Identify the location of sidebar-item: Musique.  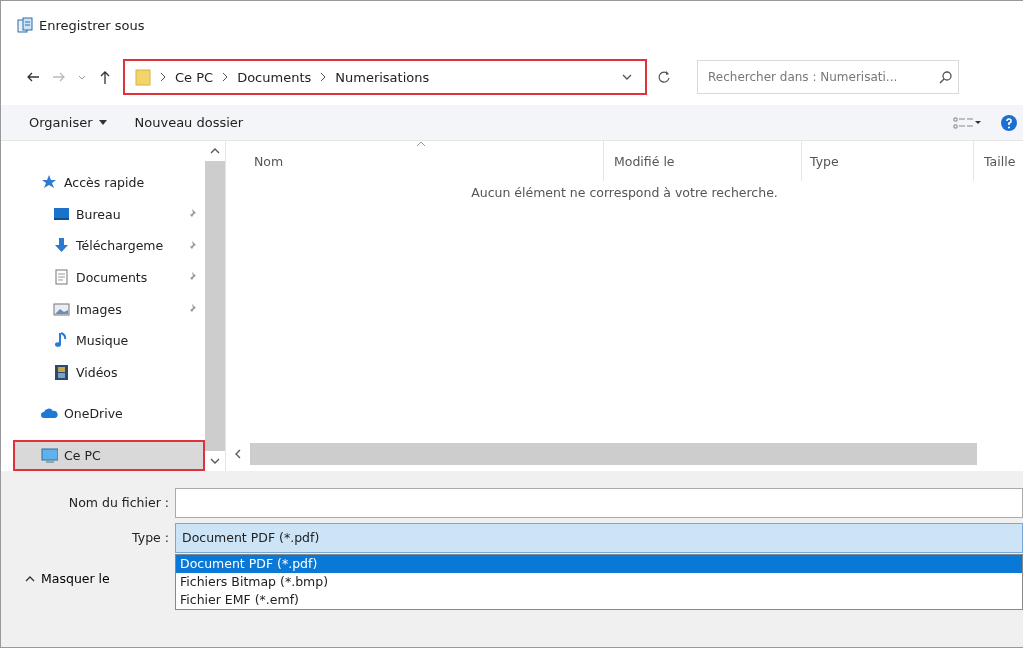
(103, 340).